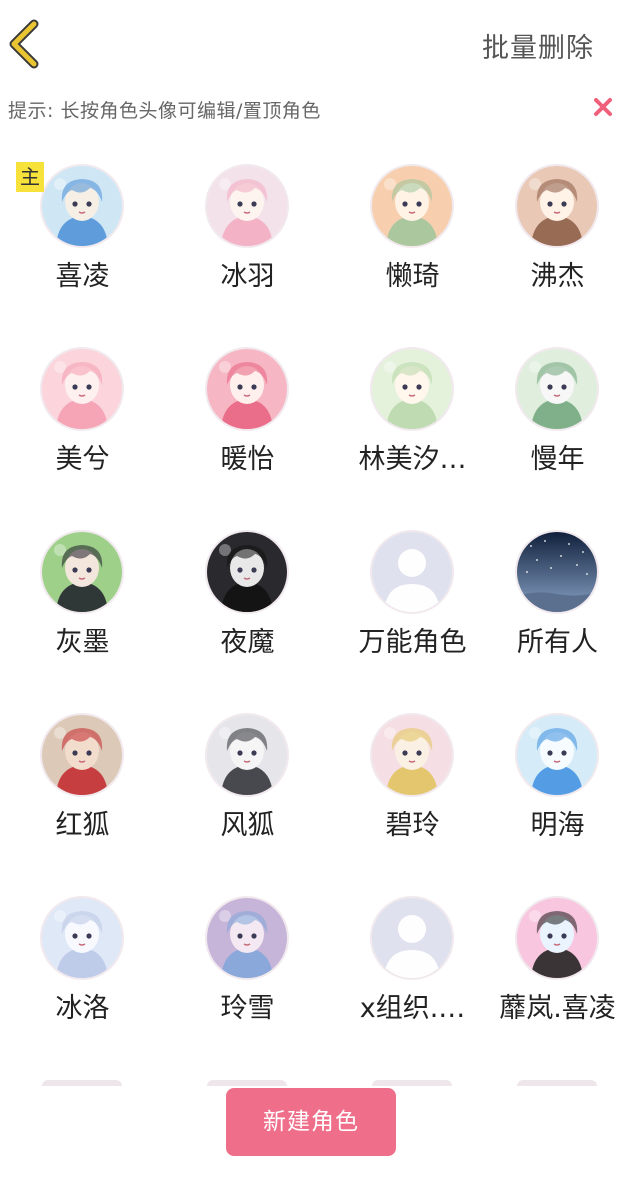 The width and height of the screenshot is (640, 1198). Describe the element at coordinates (557, 276) in the screenshot. I see `role-name: 沸杰` at that location.